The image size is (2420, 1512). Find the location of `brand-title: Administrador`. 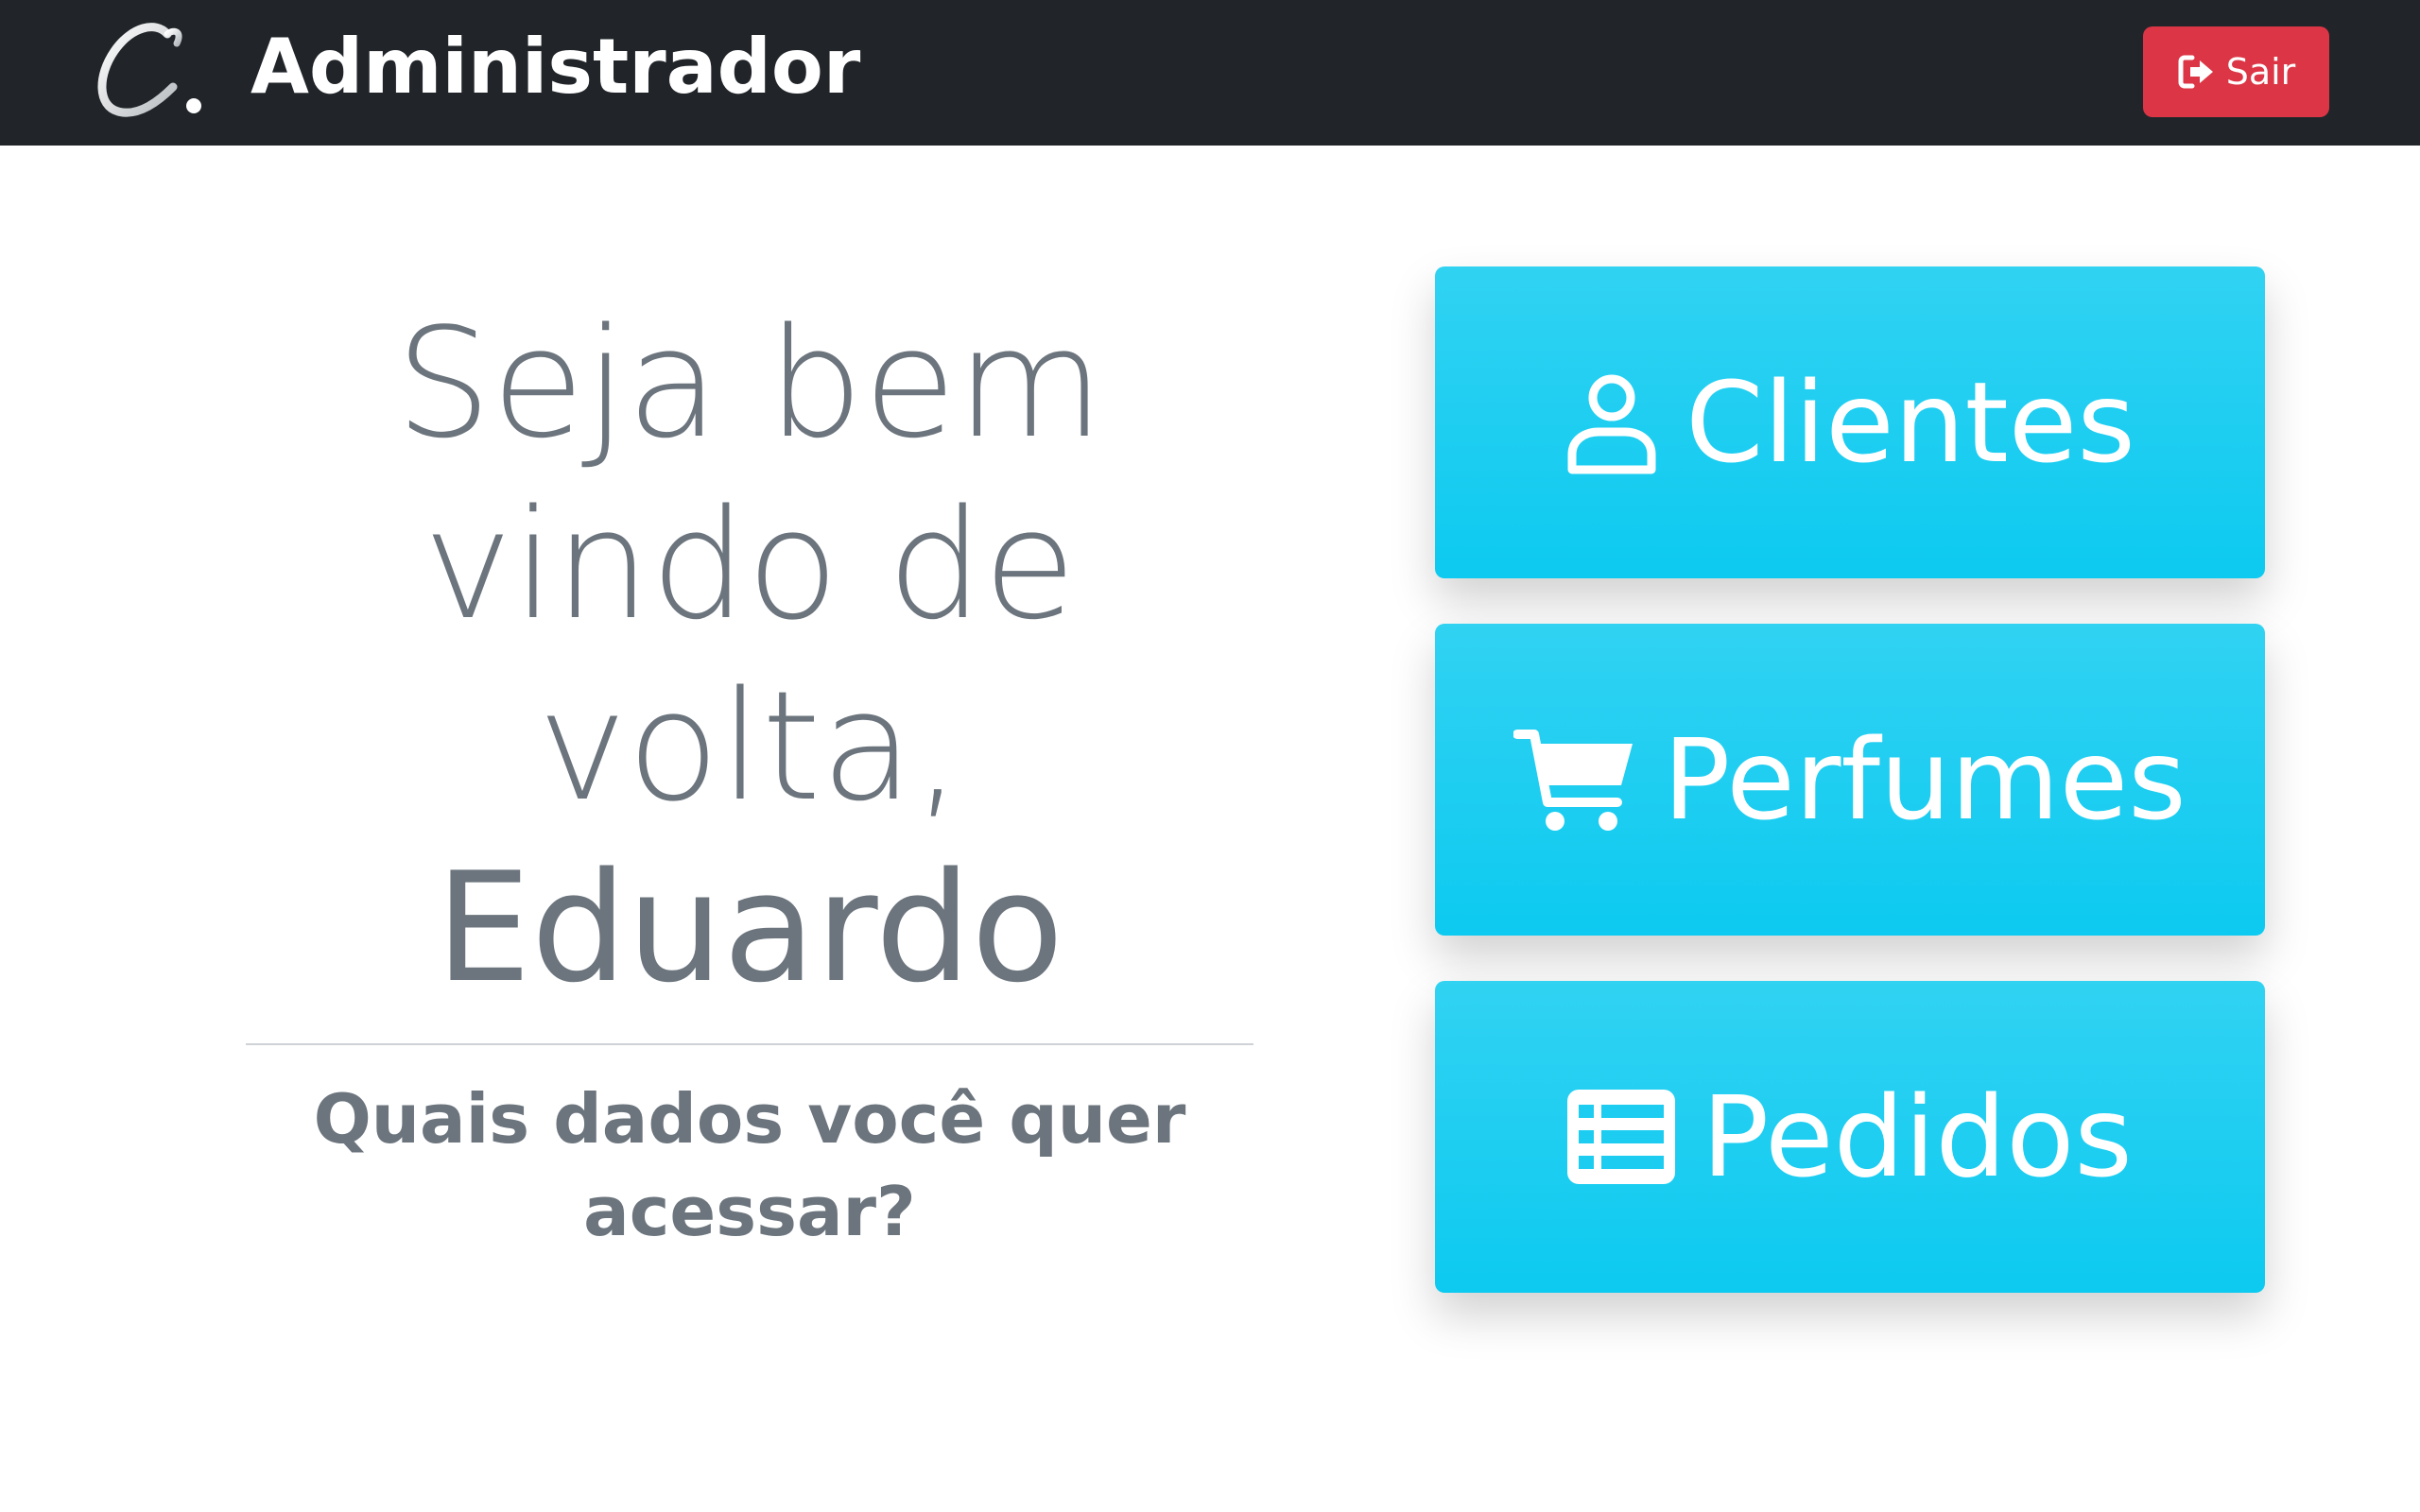

brand-title: Administrador is located at coordinates (555, 67).